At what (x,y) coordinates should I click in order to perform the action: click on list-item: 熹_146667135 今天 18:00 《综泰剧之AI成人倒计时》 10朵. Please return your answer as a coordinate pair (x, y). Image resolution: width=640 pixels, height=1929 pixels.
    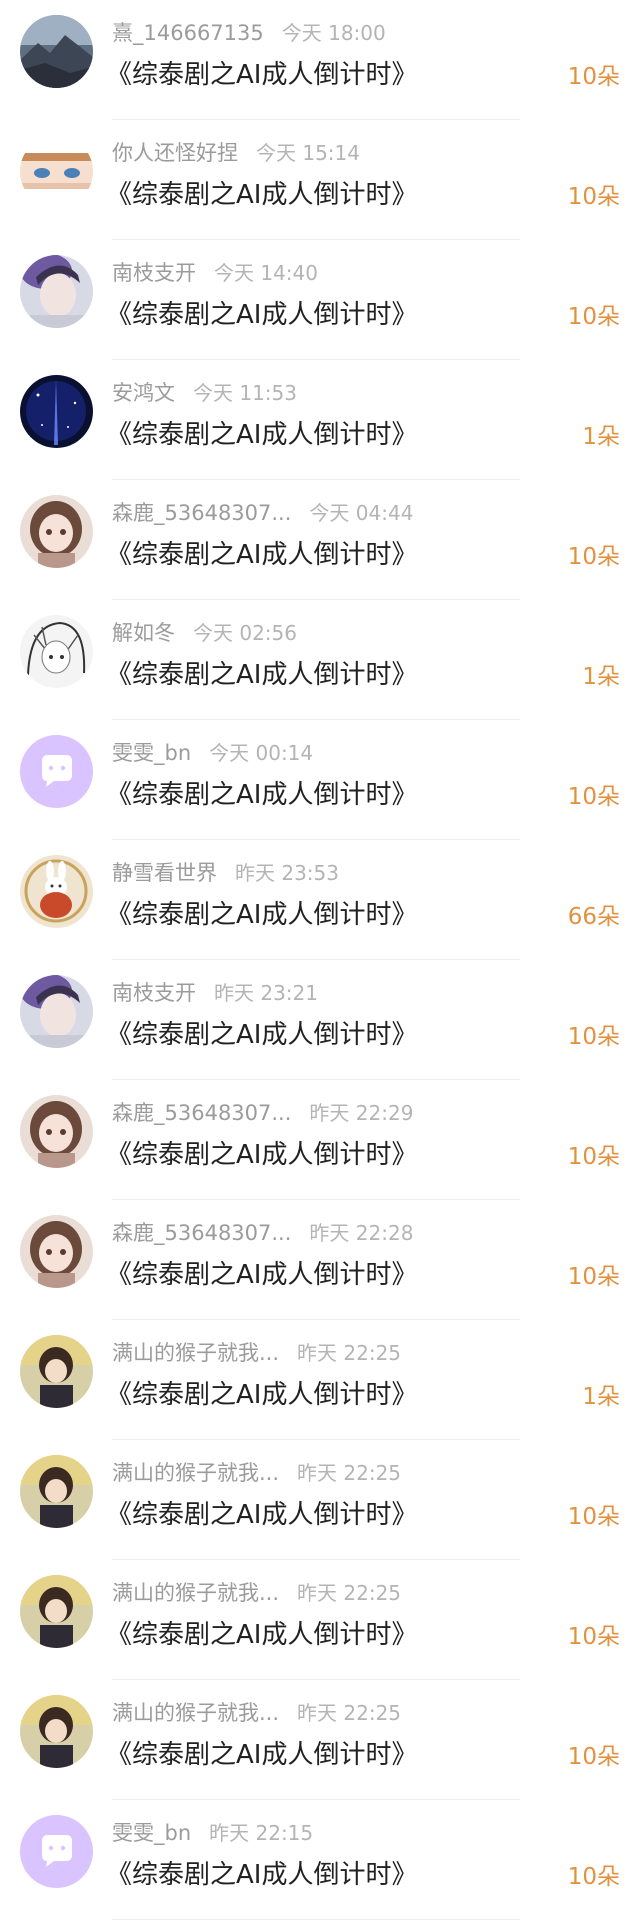
    Looking at the image, I should click on (320, 62).